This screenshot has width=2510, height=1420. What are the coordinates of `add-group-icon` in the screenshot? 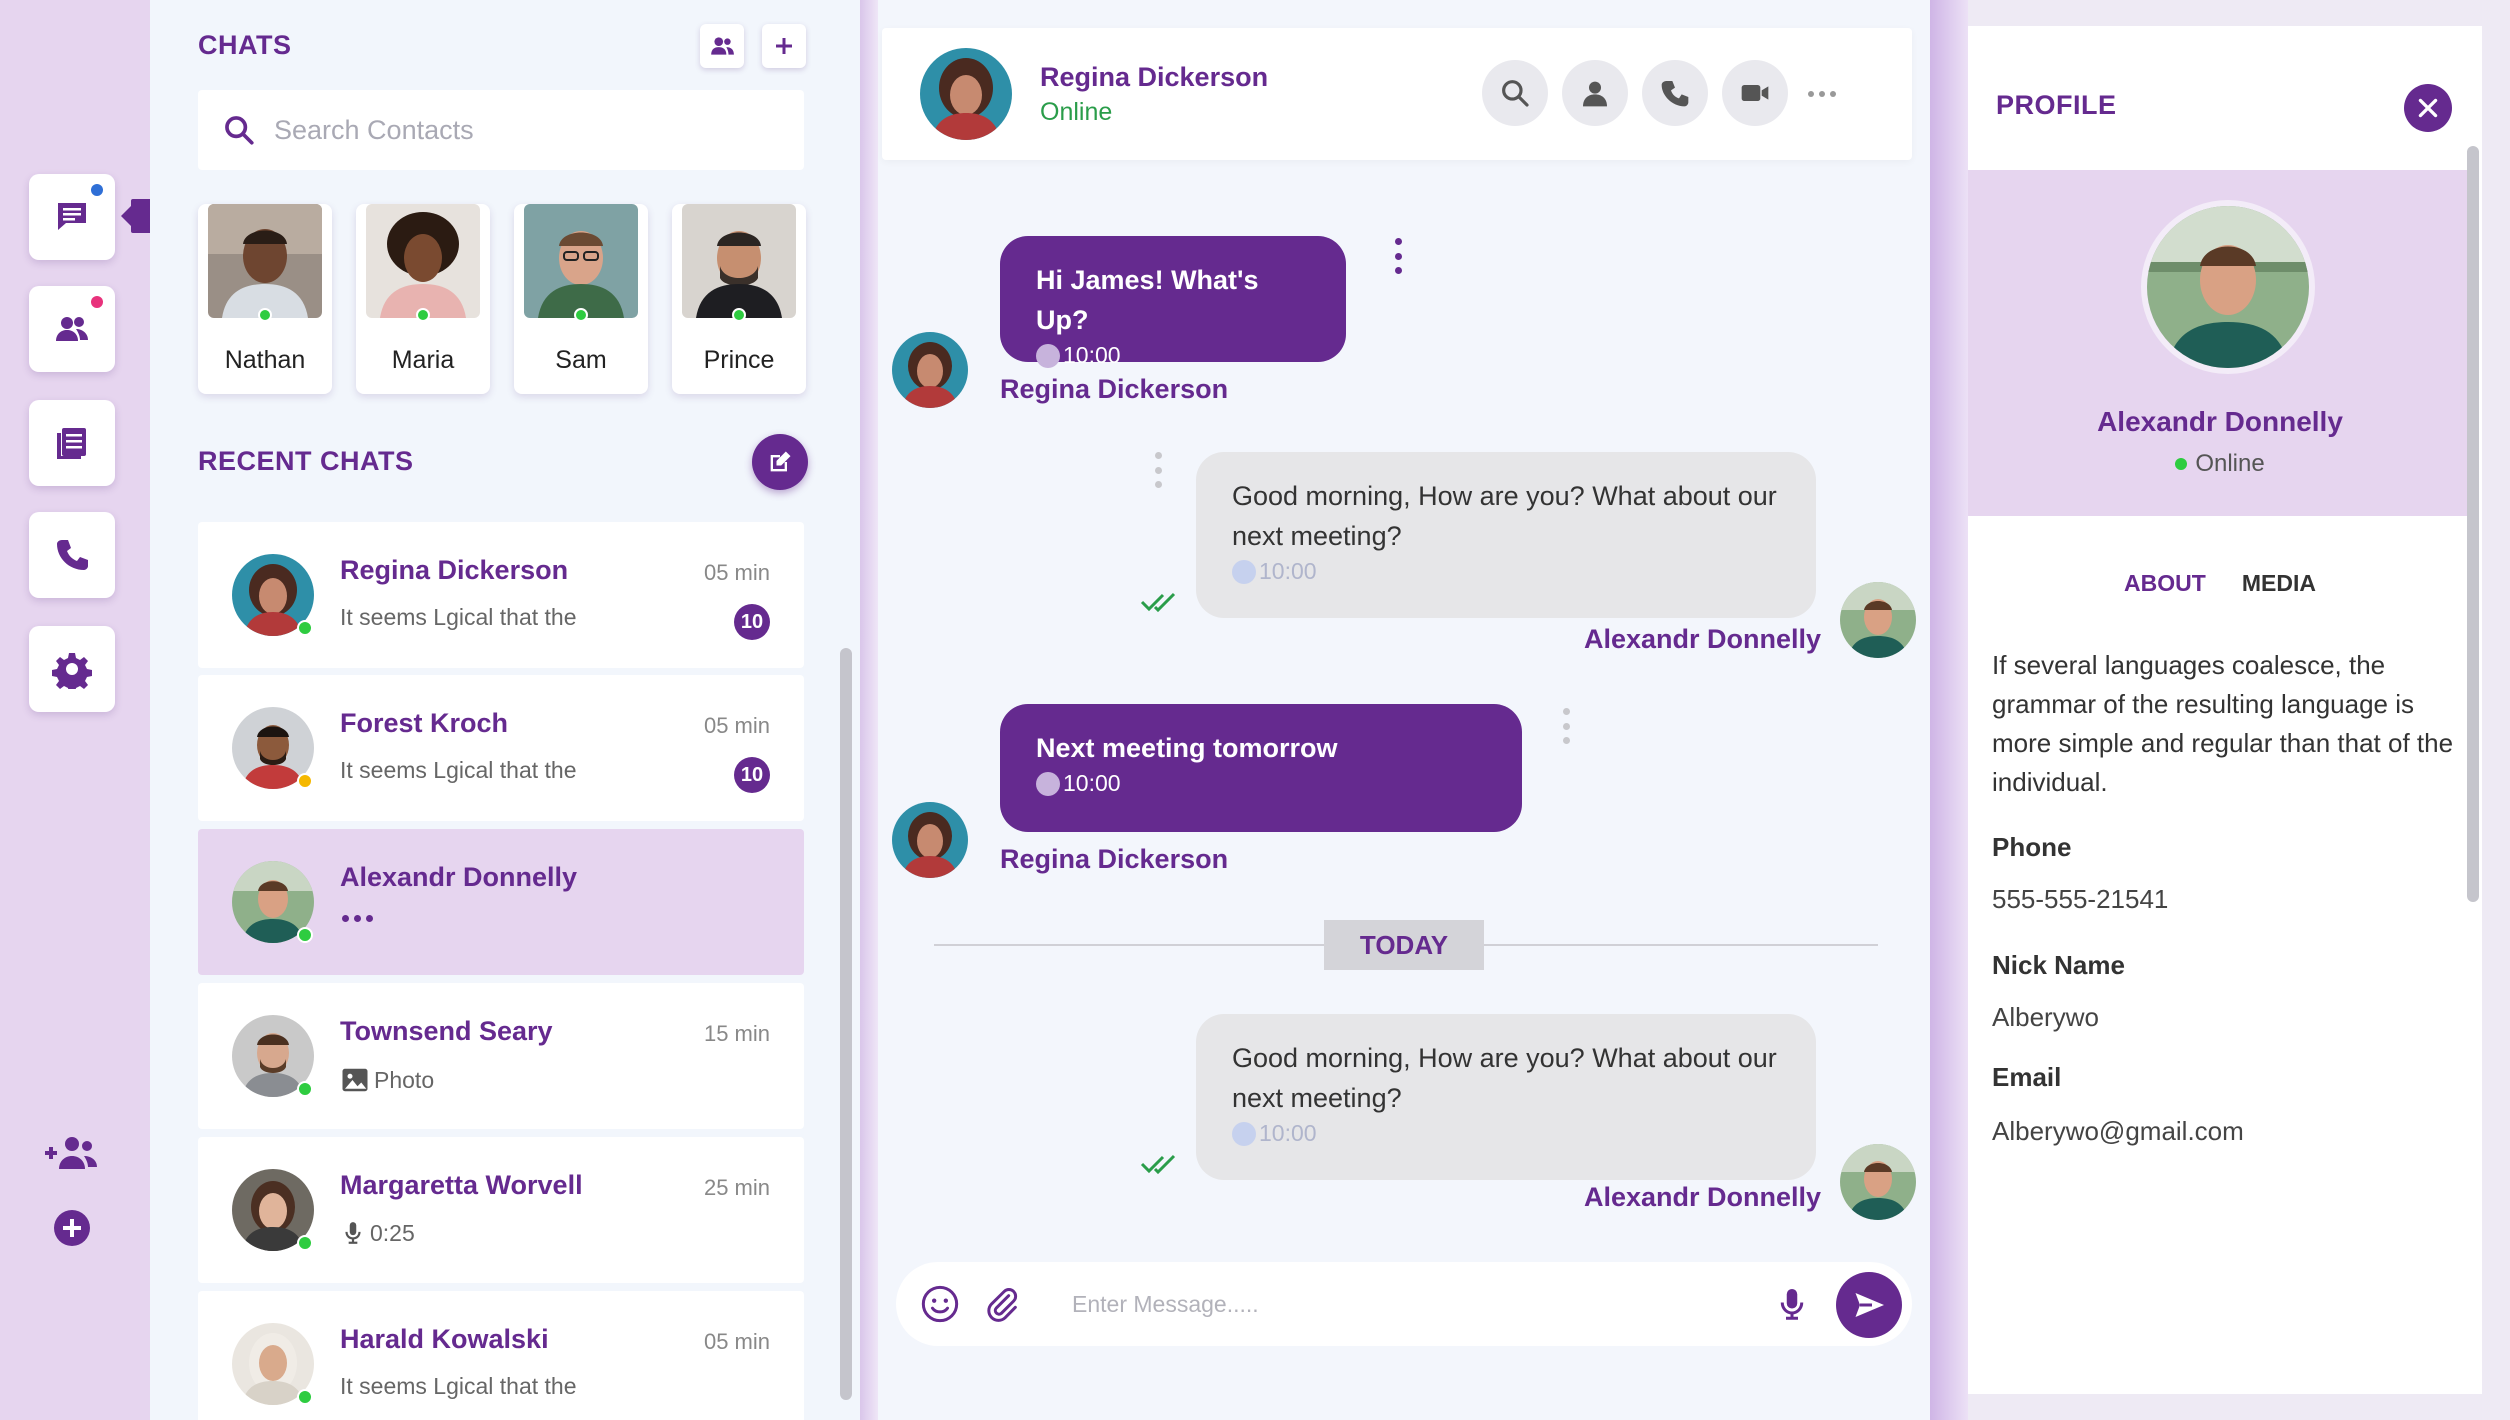 It's located at (71, 1153).